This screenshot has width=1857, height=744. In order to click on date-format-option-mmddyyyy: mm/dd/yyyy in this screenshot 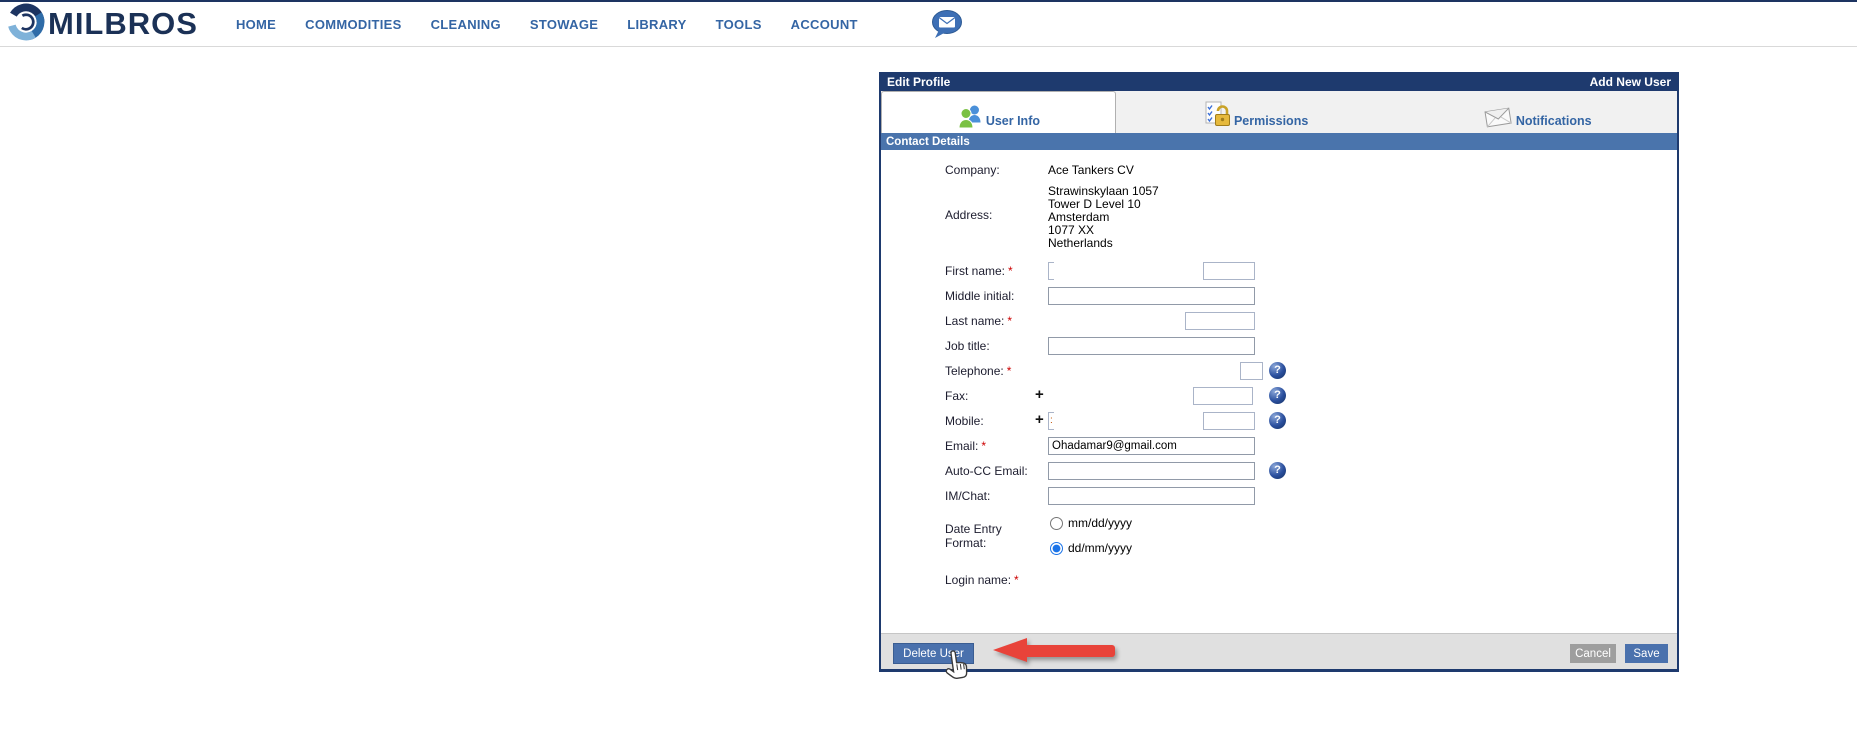, I will do `click(1091, 523)`.